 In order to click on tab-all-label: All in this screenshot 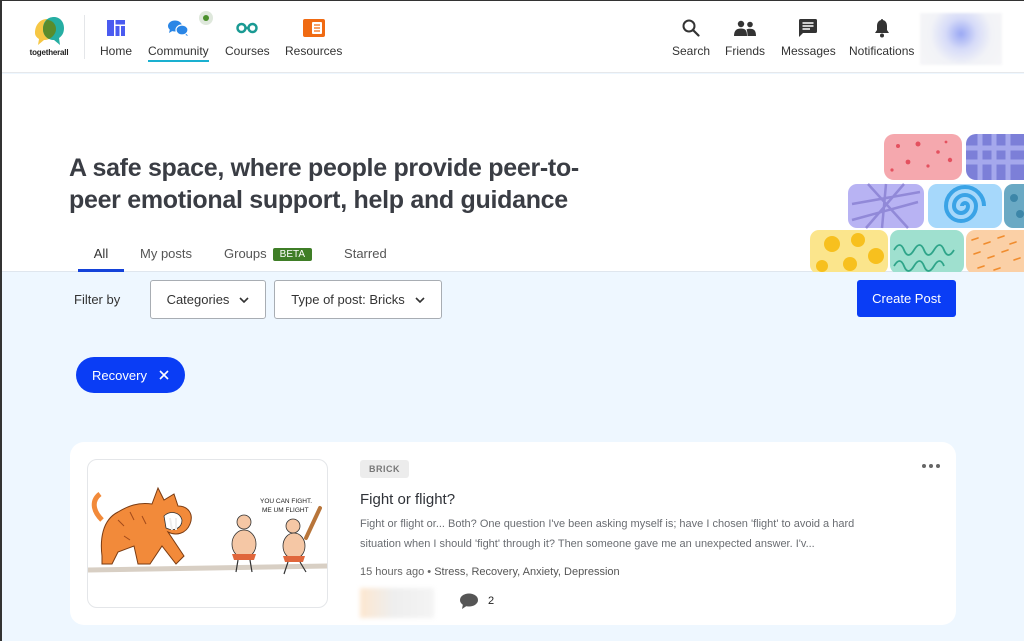, I will do `click(101, 253)`.